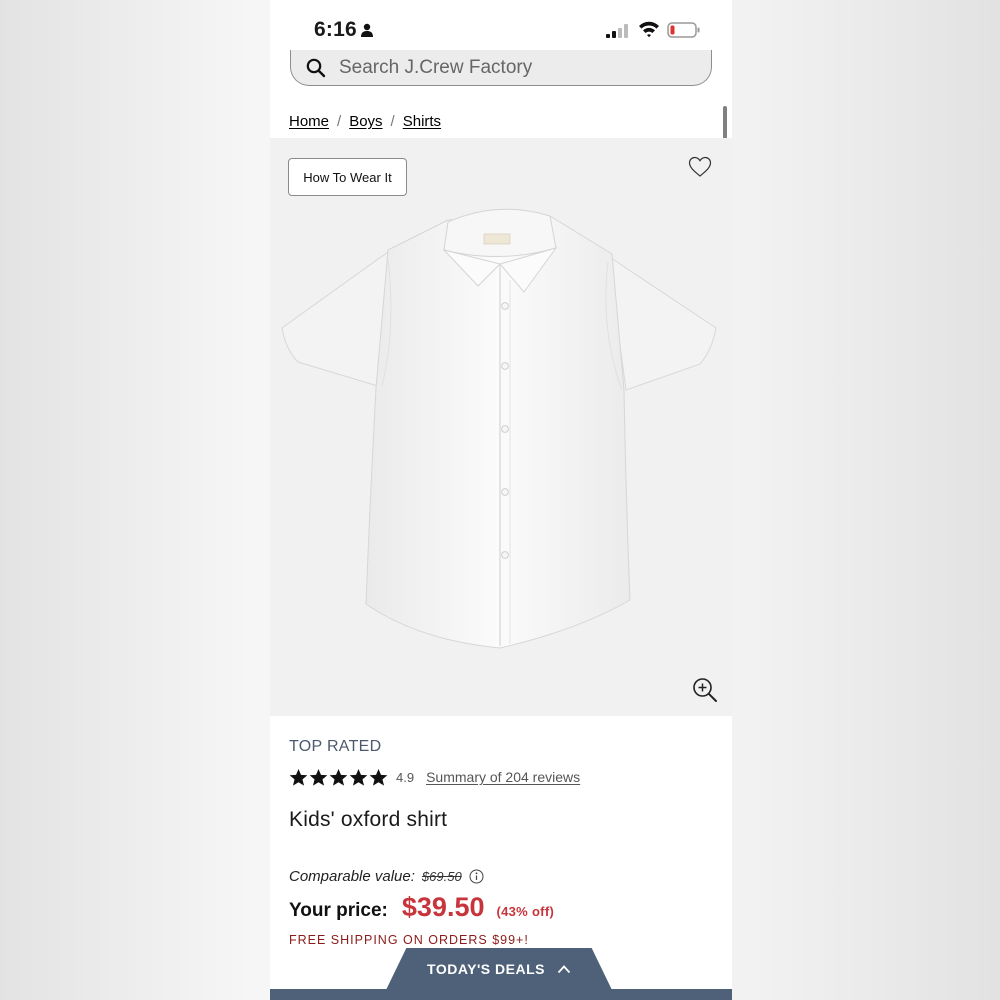 This screenshot has height=1000, width=1000. What do you see at coordinates (352, 876) in the screenshot?
I see `comparable-label: Comparable value:` at bounding box center [352, 876].